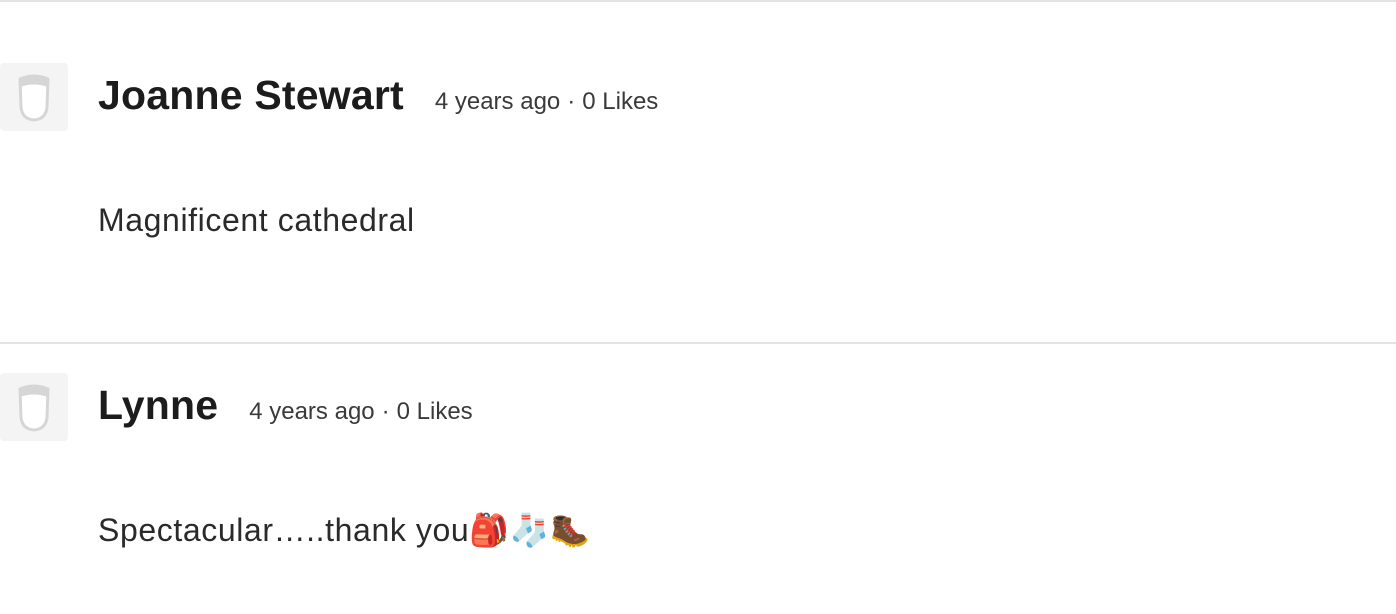  I want to click on comment-author: Joanne Stewart, so click(251, 95).